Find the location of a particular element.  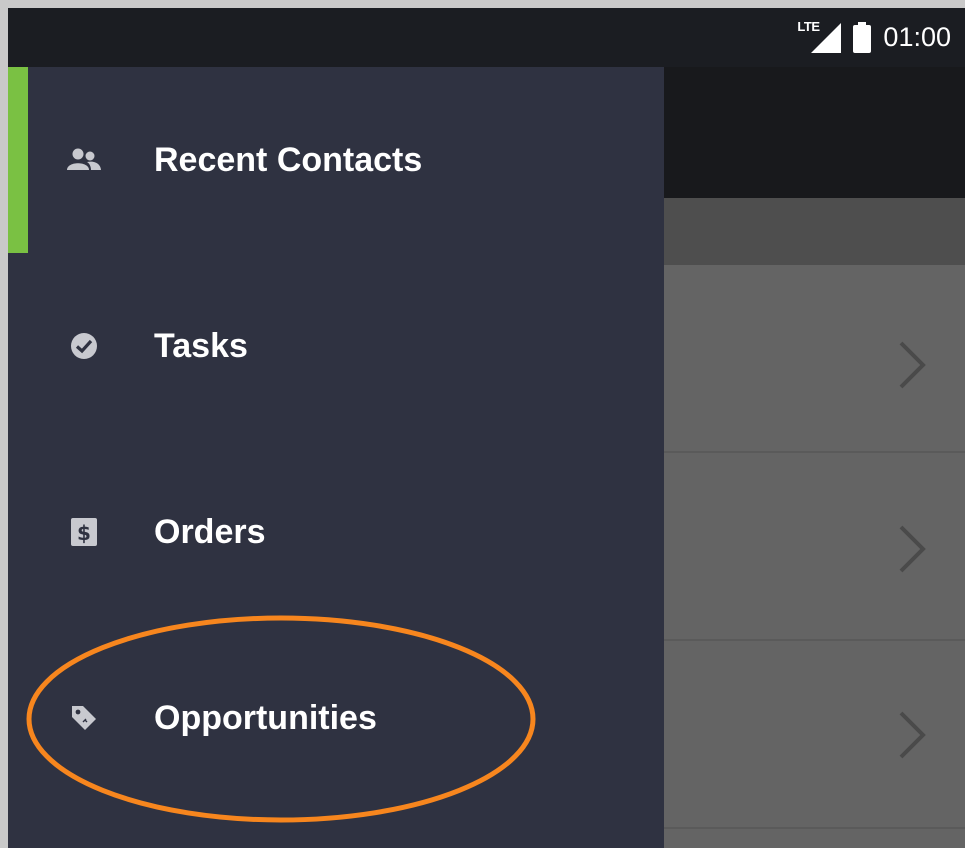

nav-item-label: Opportunities is located at coordinates (265, 717).